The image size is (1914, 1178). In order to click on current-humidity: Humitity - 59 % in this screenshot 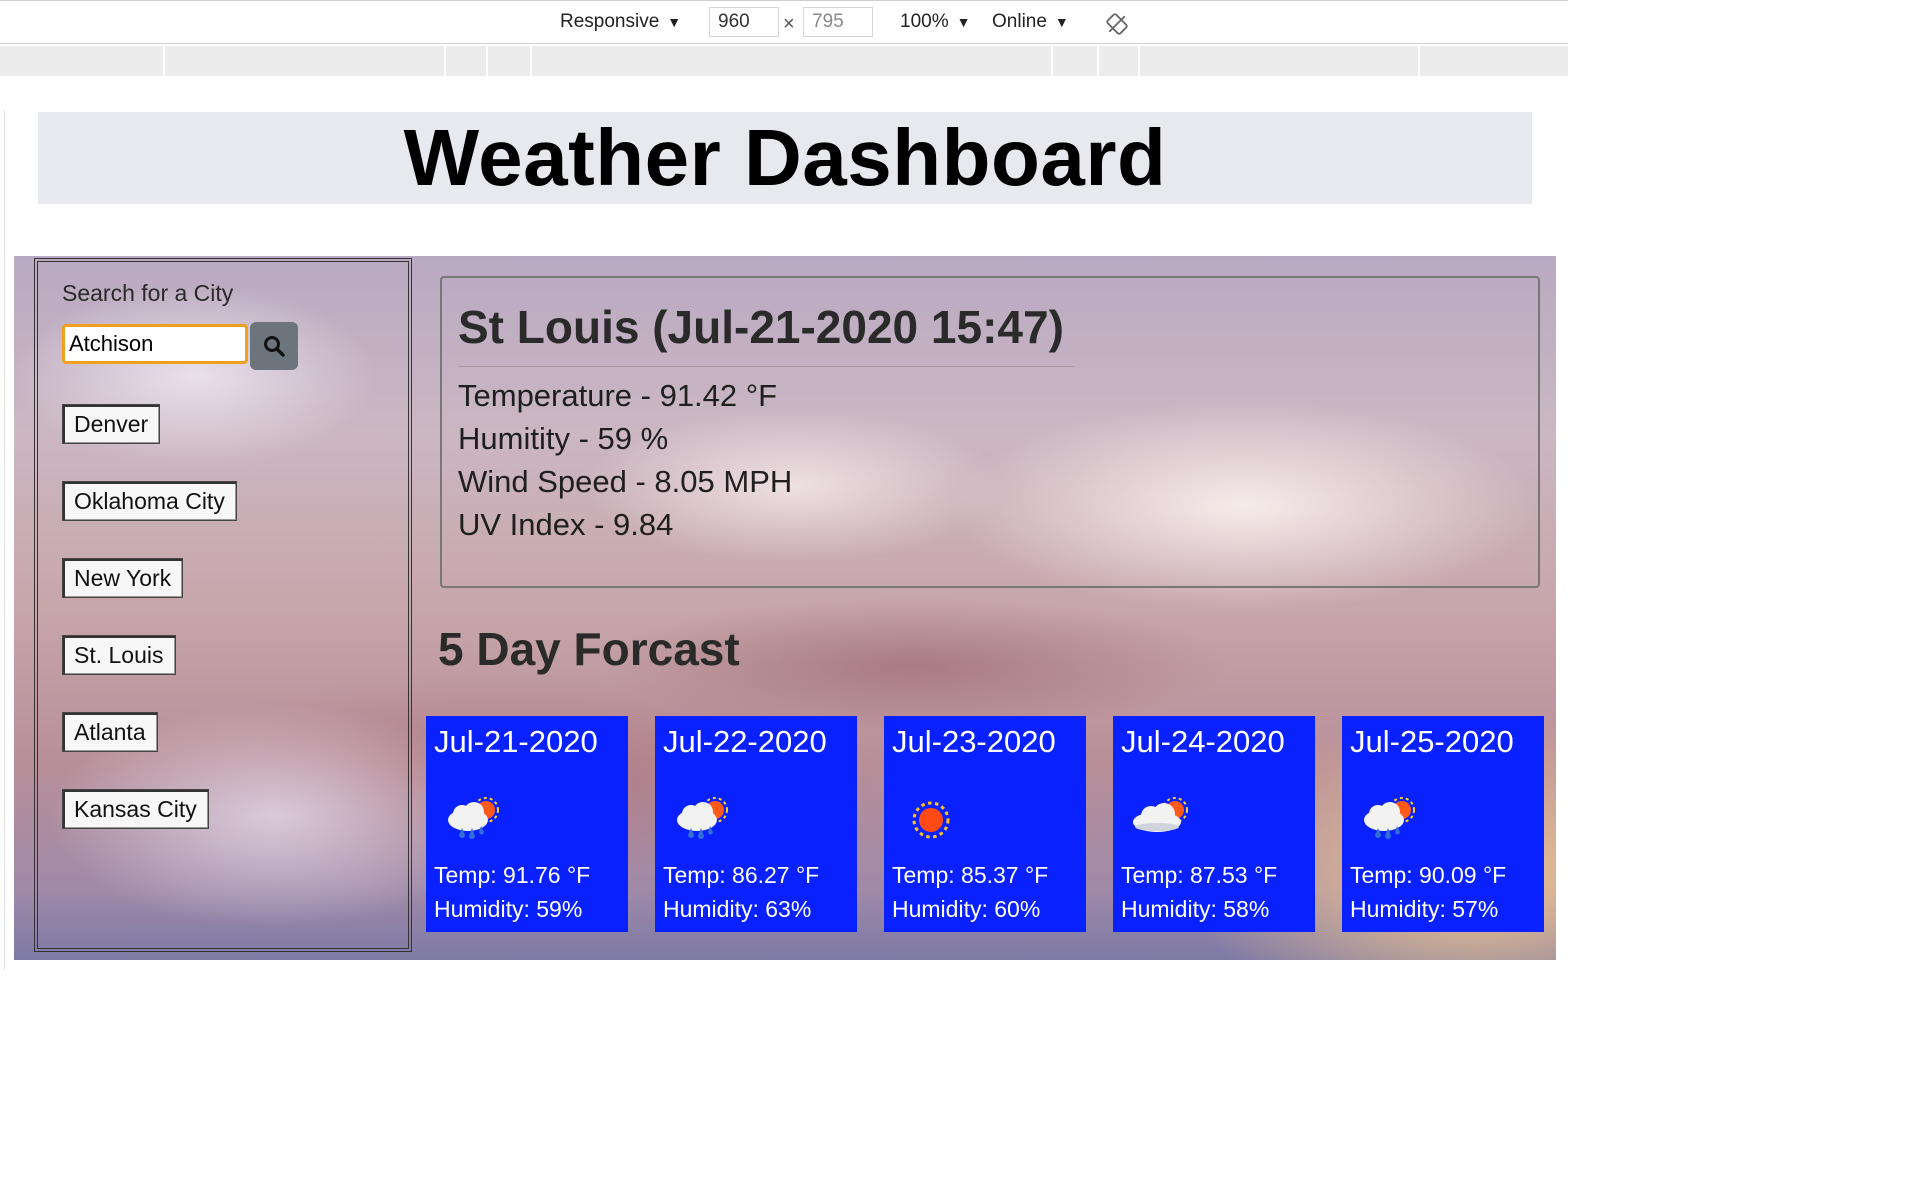, I will do `click(563, 438)`.